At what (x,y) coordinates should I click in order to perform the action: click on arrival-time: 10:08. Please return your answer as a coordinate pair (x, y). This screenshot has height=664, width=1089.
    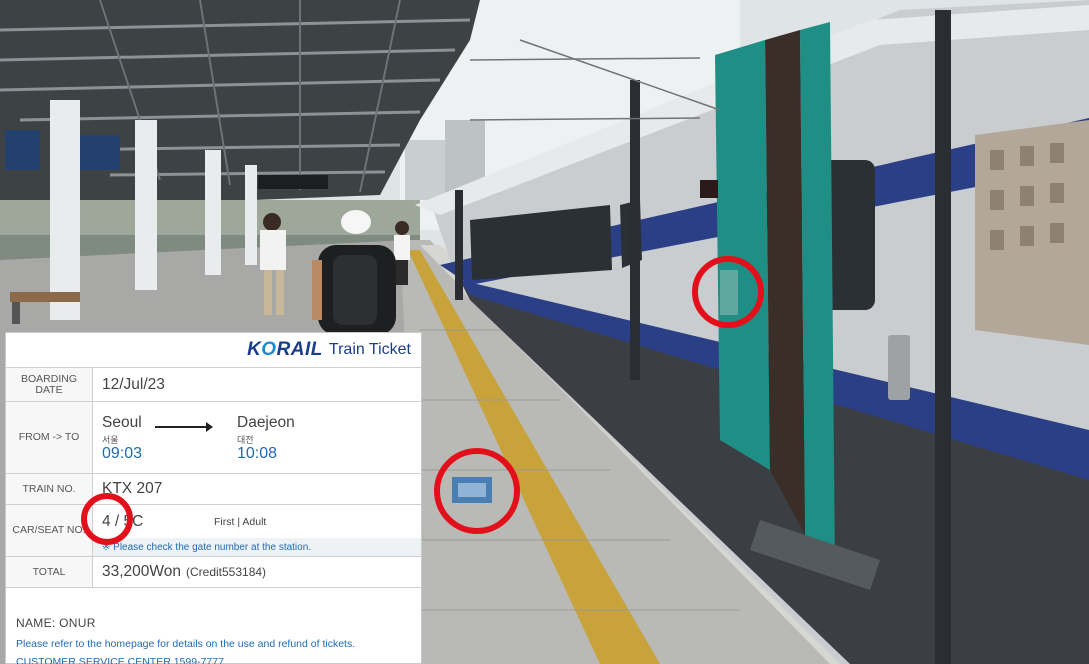
    Looking at the image, I should click on (257, 453).